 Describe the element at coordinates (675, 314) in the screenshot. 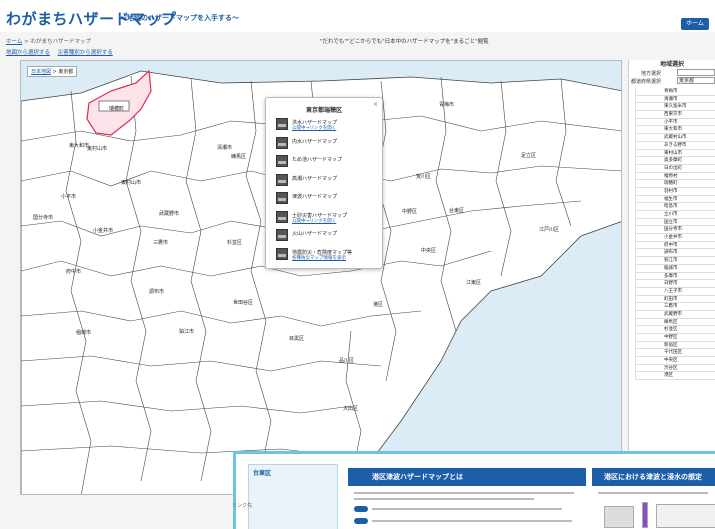

I see `municipality-item: 武蔵野市` at that location.